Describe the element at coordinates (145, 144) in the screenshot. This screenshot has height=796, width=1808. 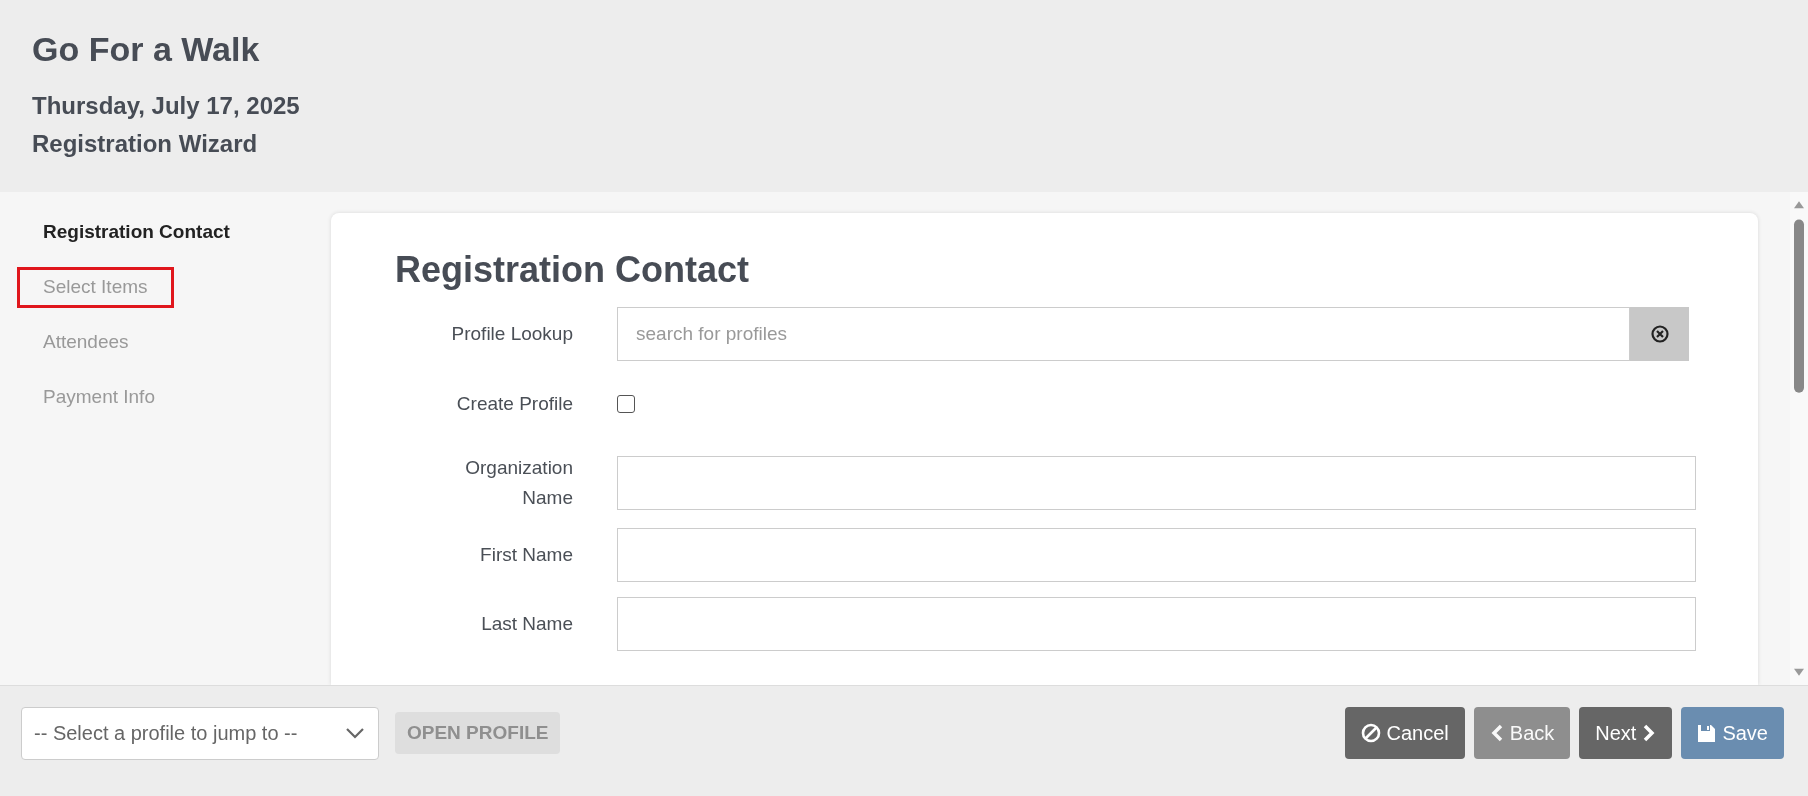
I see `wizard-subtitle: Registration Wizard` at that location.